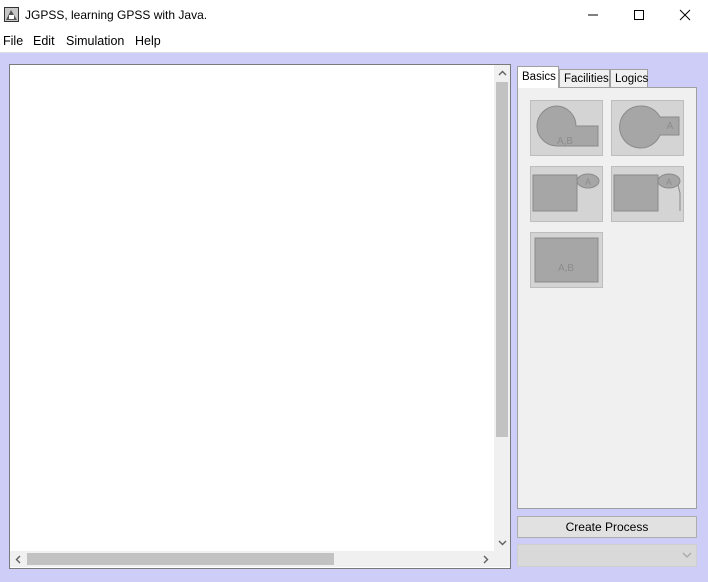 The image size is (708, 582). Describe the element at coordinates (670, 126) in the screenshot. I see `terminate-block-text: A` at that location.